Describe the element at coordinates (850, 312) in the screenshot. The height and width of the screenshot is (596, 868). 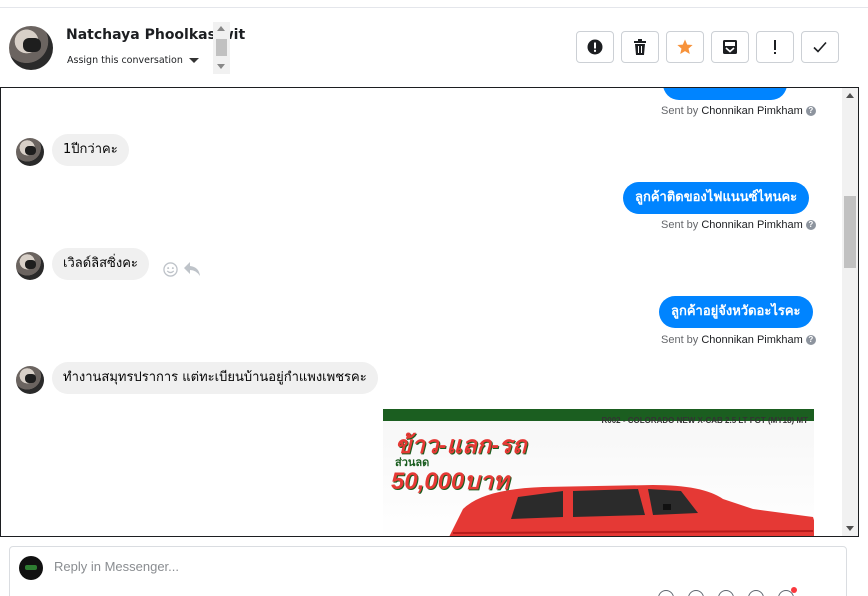
I see `thread-scrollbar` at that location.